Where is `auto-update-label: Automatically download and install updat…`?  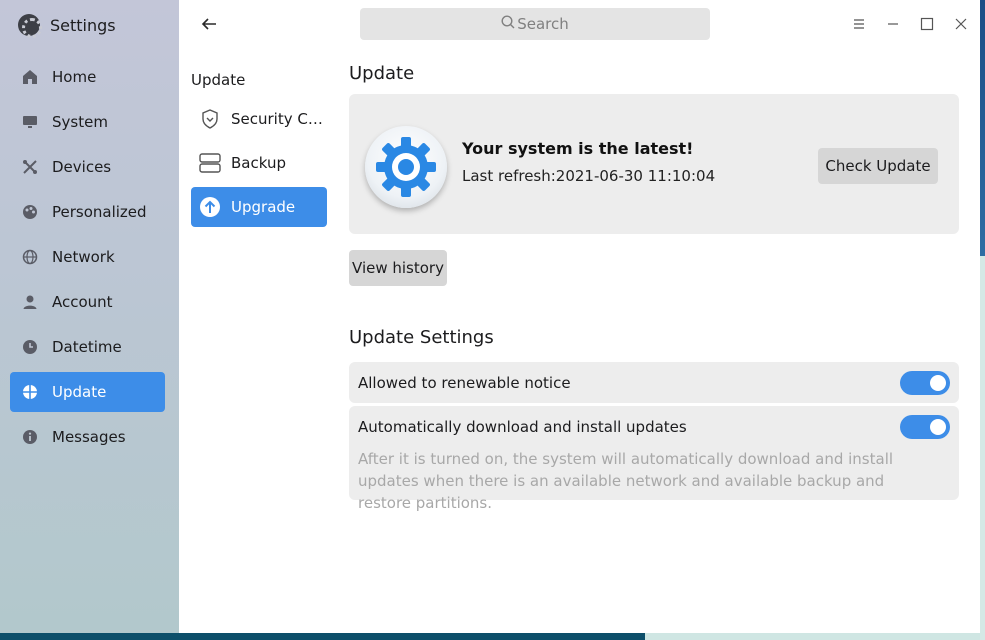
auto-update-label: Automatically download and install updat… is located at coordinates (522, 427).